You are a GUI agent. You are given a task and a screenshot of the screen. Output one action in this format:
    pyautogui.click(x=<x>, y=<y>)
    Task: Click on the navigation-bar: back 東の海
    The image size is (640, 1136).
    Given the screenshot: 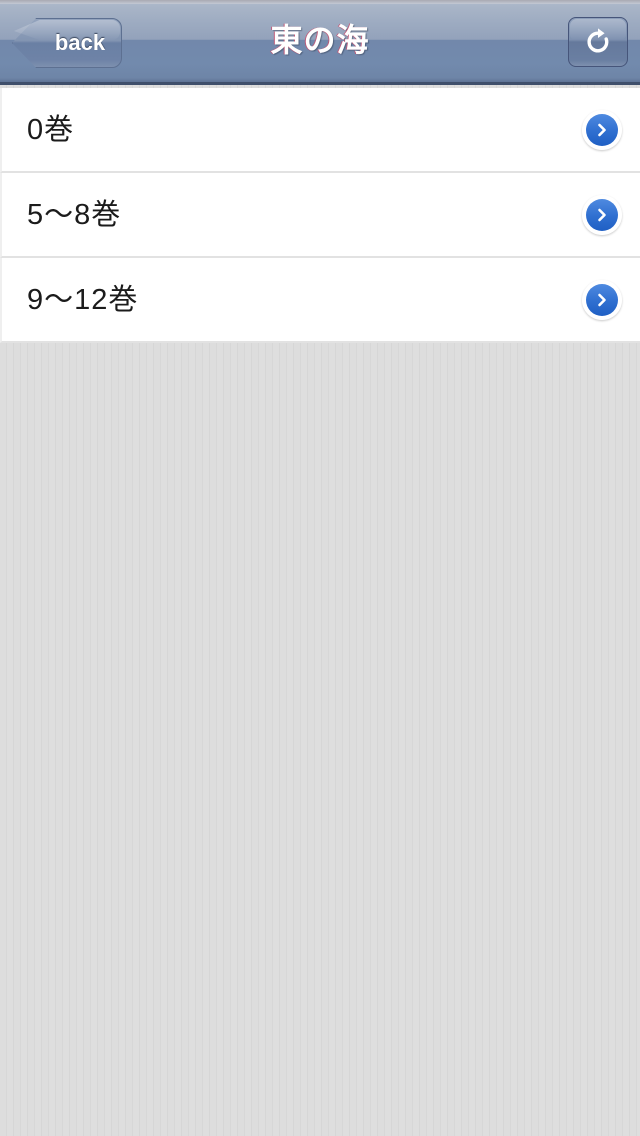 What is the action you would take?
    pyautogui.click(x=320, y=42)
    